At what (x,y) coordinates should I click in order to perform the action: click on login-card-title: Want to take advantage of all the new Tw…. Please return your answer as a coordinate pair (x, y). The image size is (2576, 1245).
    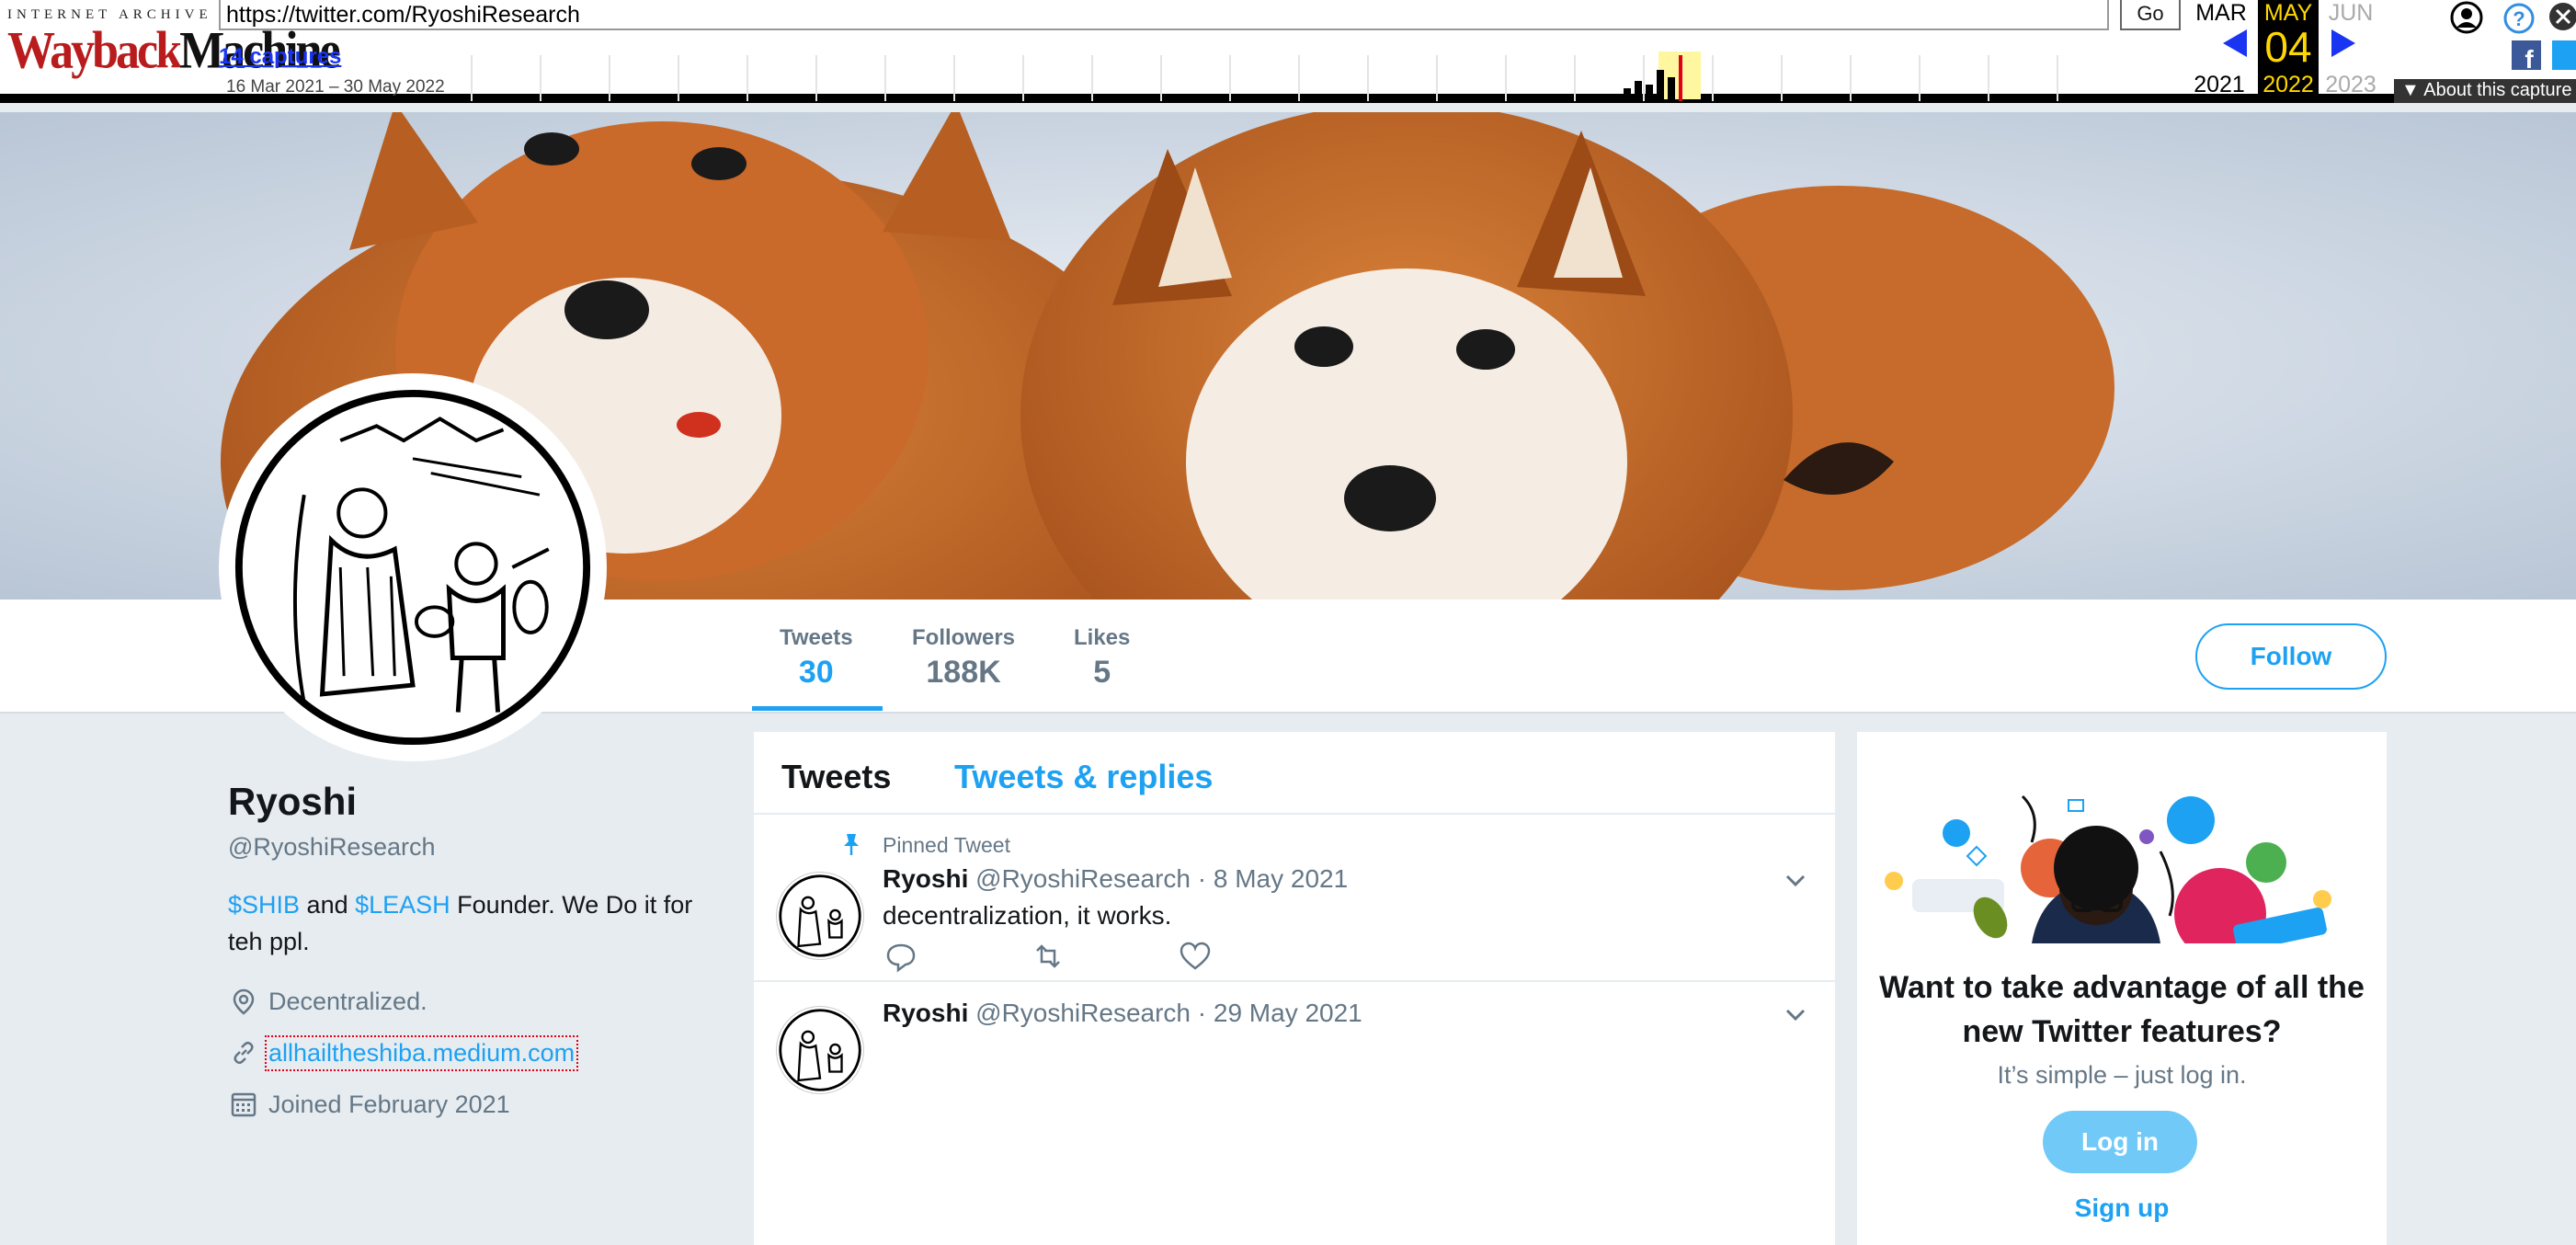
    Looking at the image, I should click on (2122, 1009).